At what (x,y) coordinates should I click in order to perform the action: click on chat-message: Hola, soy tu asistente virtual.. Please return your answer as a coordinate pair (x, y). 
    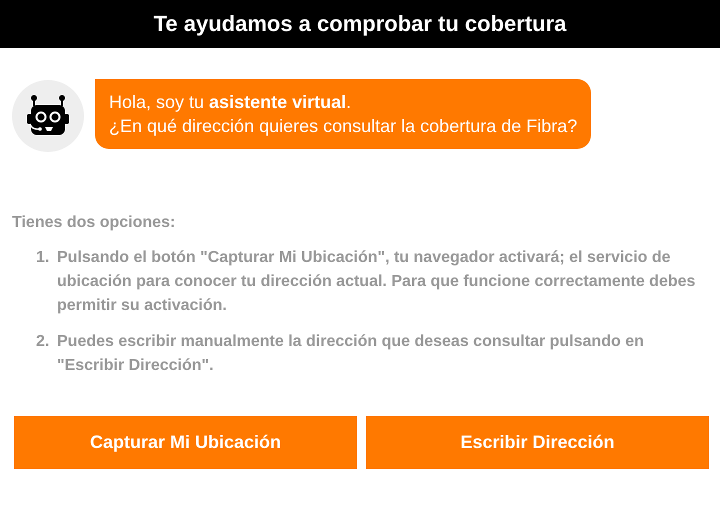
    Looking at the image, I should click on (230, 102).